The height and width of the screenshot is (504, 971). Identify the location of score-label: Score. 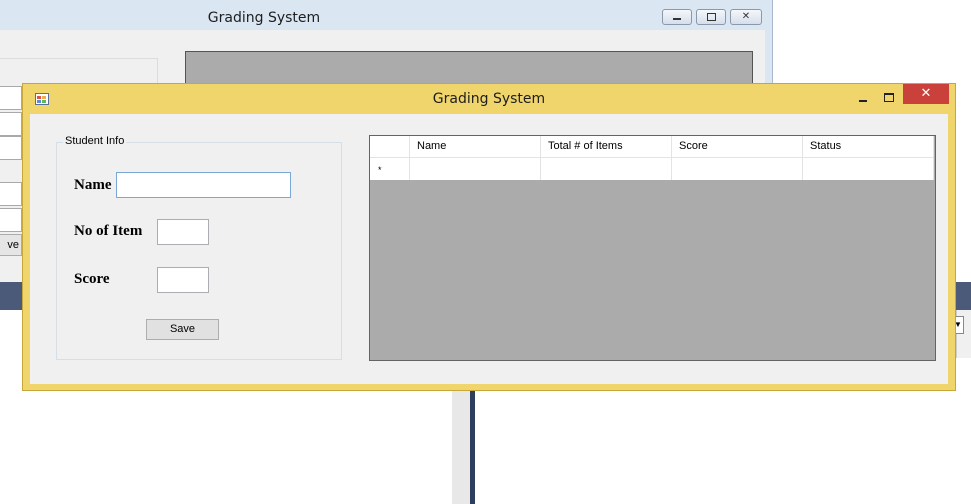
(92, 279).